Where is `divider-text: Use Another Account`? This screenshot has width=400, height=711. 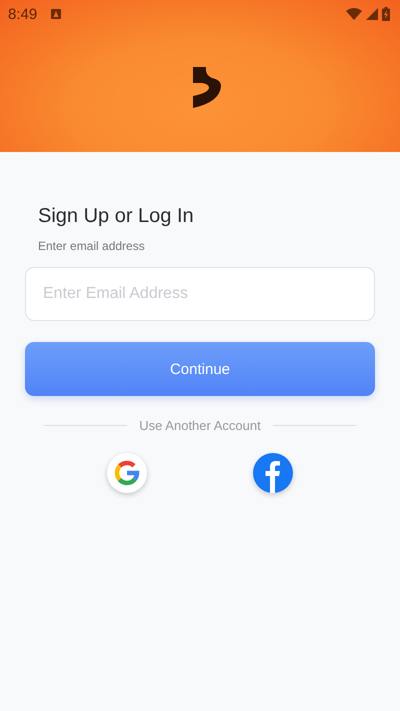
divider-text: Use Another Account is located at coordinates (200, 425).